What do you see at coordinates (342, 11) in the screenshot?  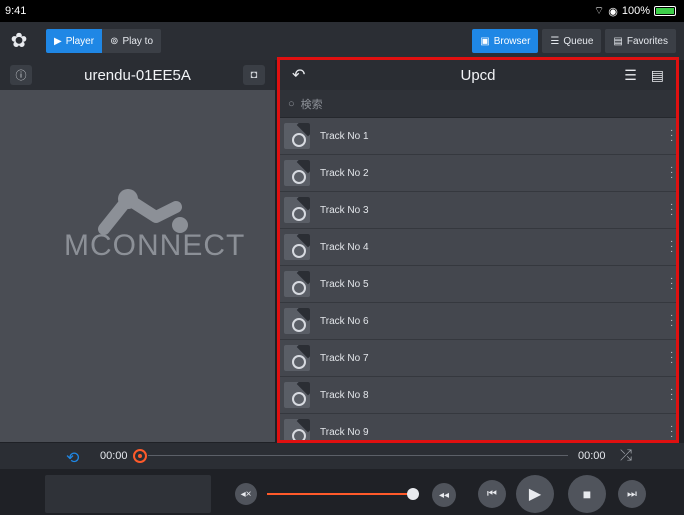 I see `status-bar: 9:41 ⌔ ◉ 100%` at bounding box center [342, 11].